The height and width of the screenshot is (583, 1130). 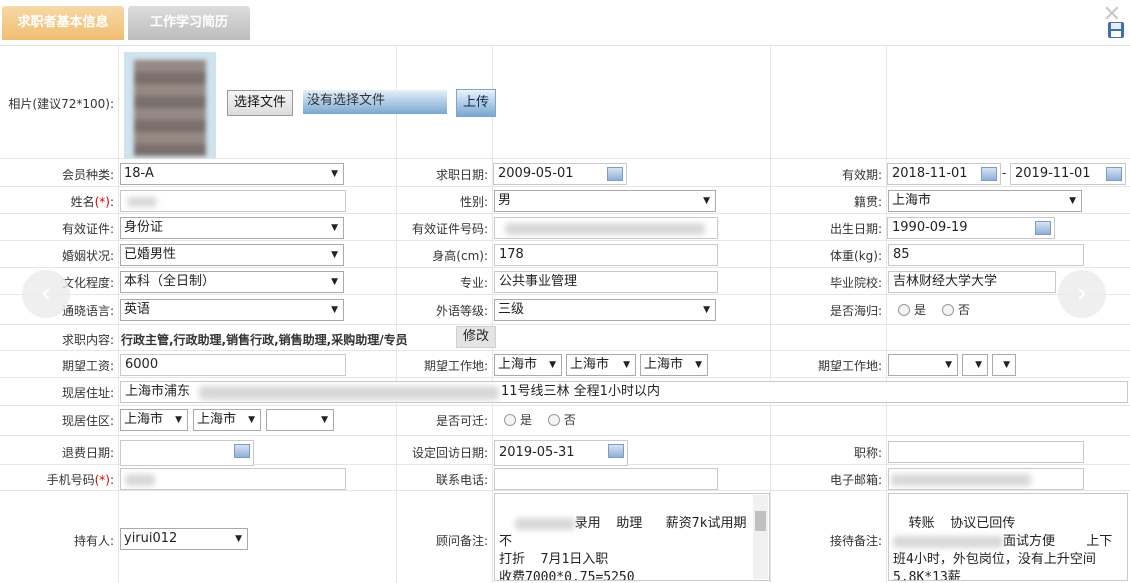 What do you see at coordinates (460, 256) in the screenshot?
I see `height-label: 身高(cm):` at bounding box center [460, 256].